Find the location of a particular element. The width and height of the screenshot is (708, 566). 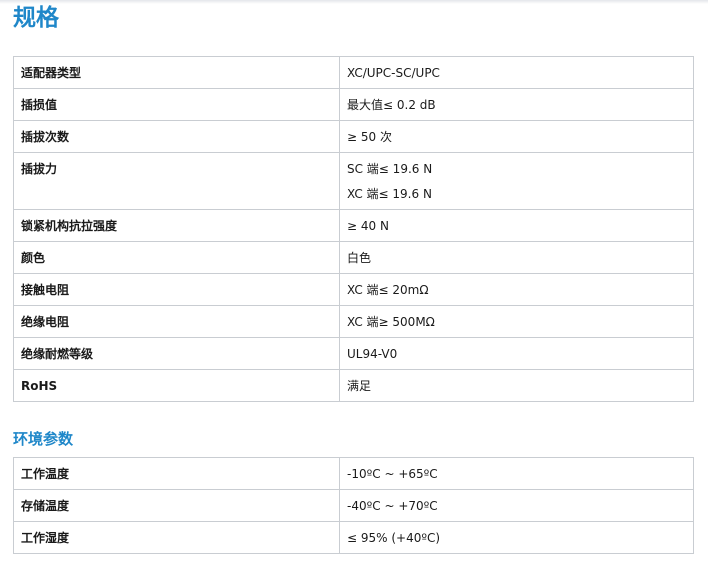

param-value-cell: 白色 is located at coordinates (516, 257).